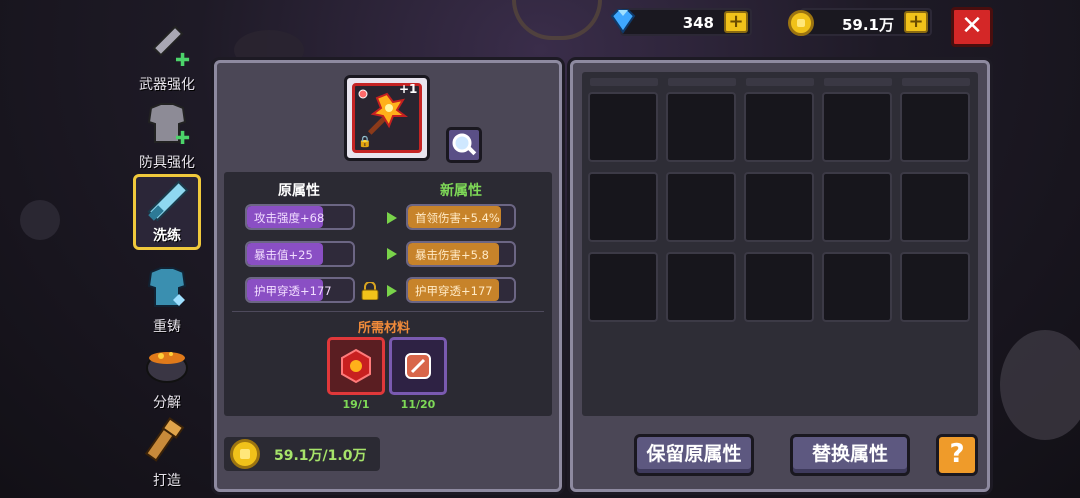 The image size is (1080, 498). I want to click on attr-lock-icon, so click(370, 291).